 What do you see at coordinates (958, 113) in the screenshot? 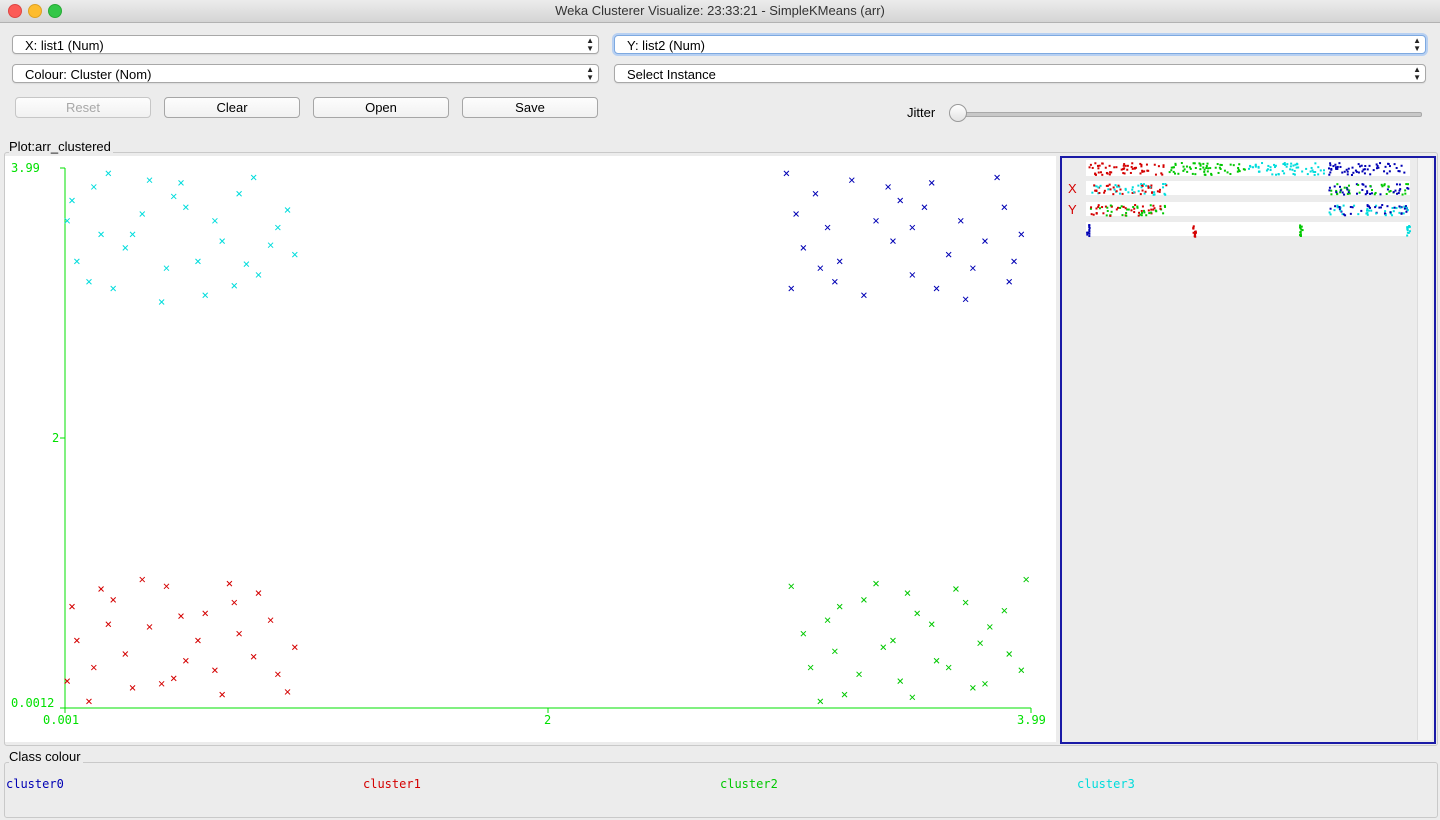
I see `jitter-slider-knob` at bounding box center [958, 113].